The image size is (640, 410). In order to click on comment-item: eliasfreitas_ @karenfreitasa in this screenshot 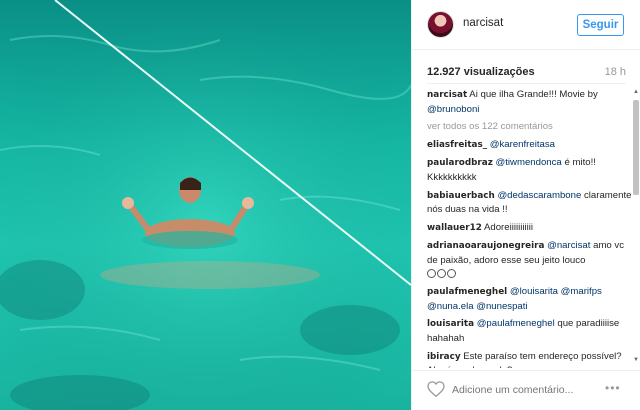, I will do `click(529, 145)`.